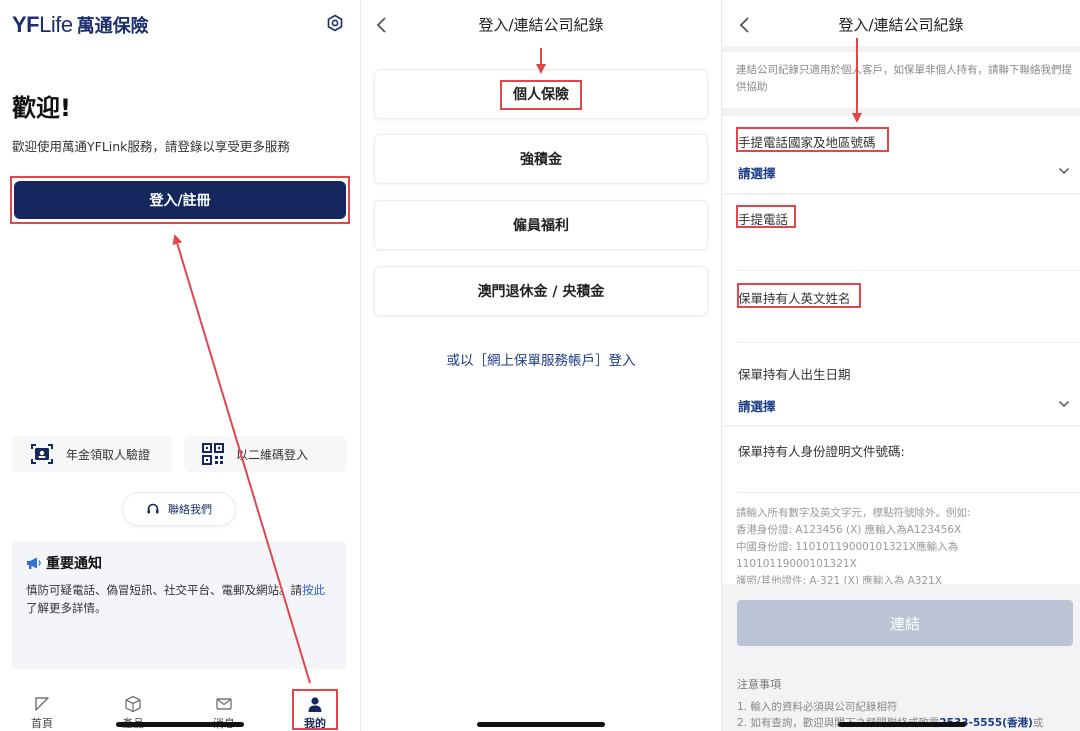  Describe the element at coordinates (904, 78) in the screenshot. I see `intro-text: 連結公司紀錄只適用於個人客戶，如保單非個人持有，請聯下聯絡我們提供協助` at that location.